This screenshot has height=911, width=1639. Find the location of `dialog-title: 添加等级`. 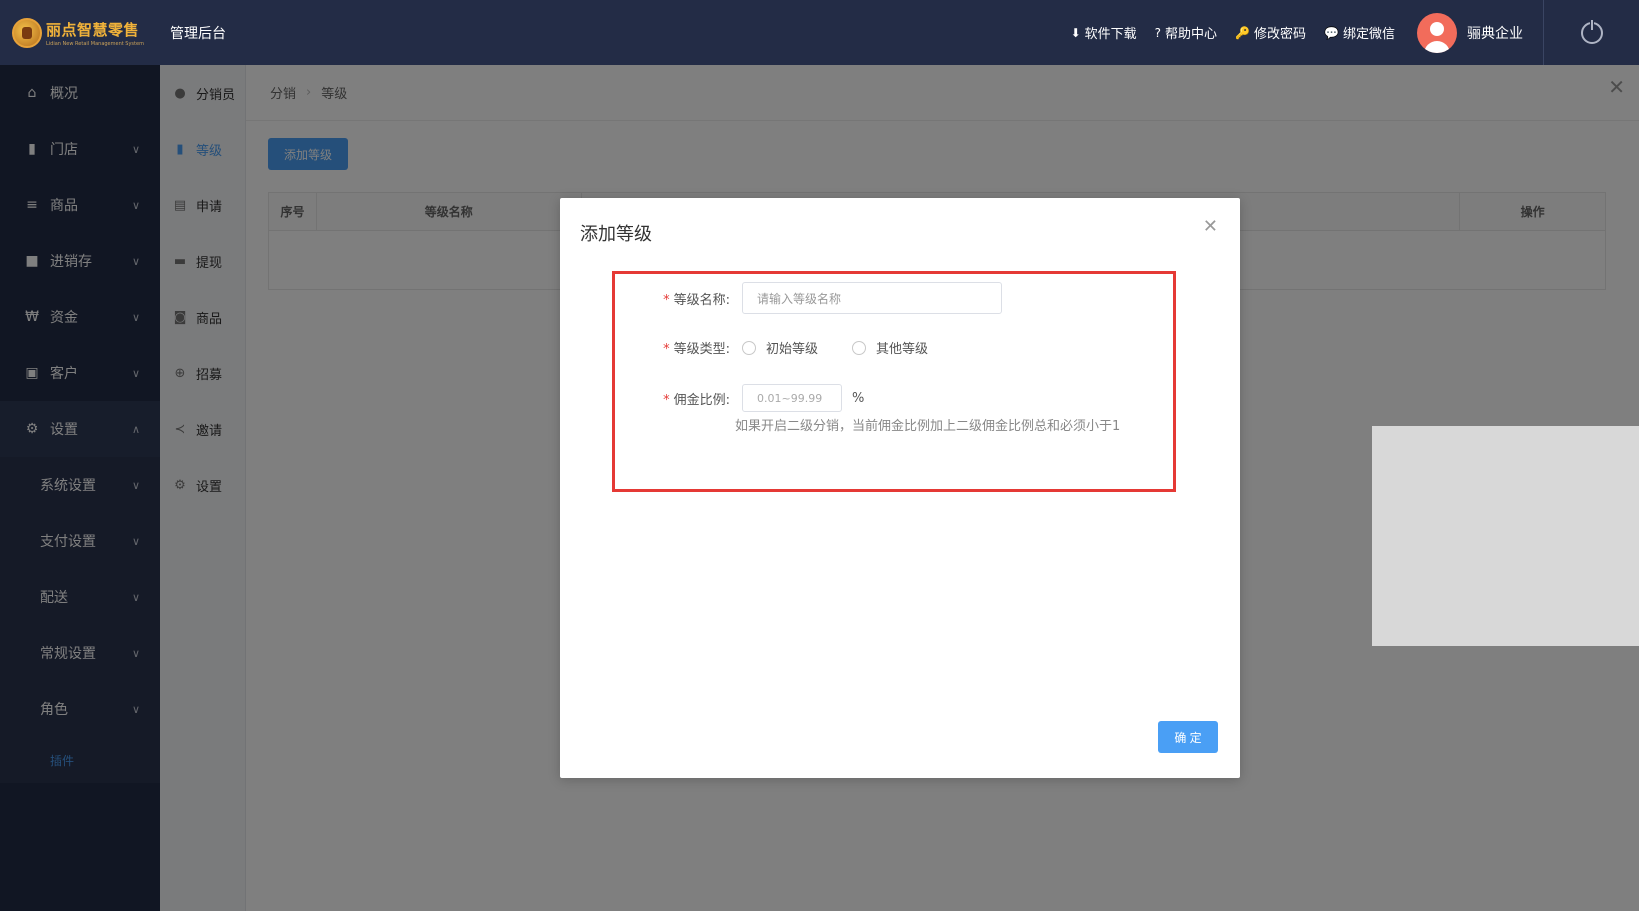

dialog-title: 添加等级 is located at coordinates (616, 234).